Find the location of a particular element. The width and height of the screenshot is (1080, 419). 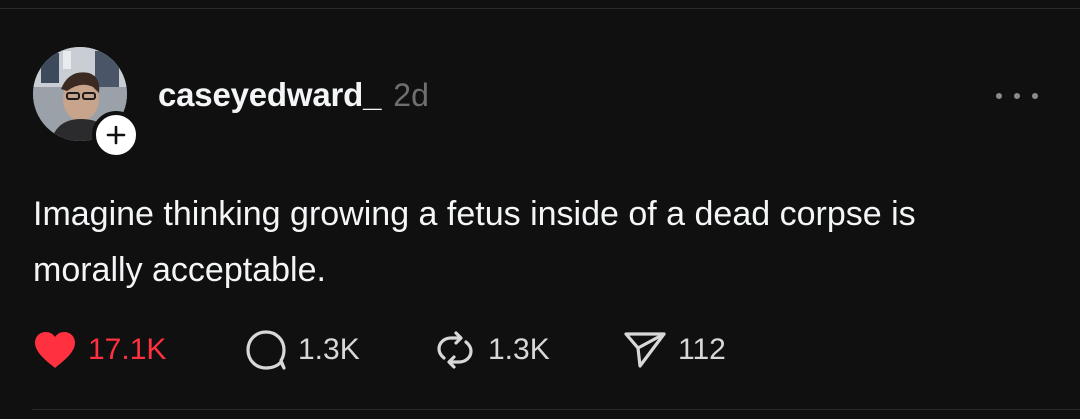

top-divider is located at coordinates (540, 8).